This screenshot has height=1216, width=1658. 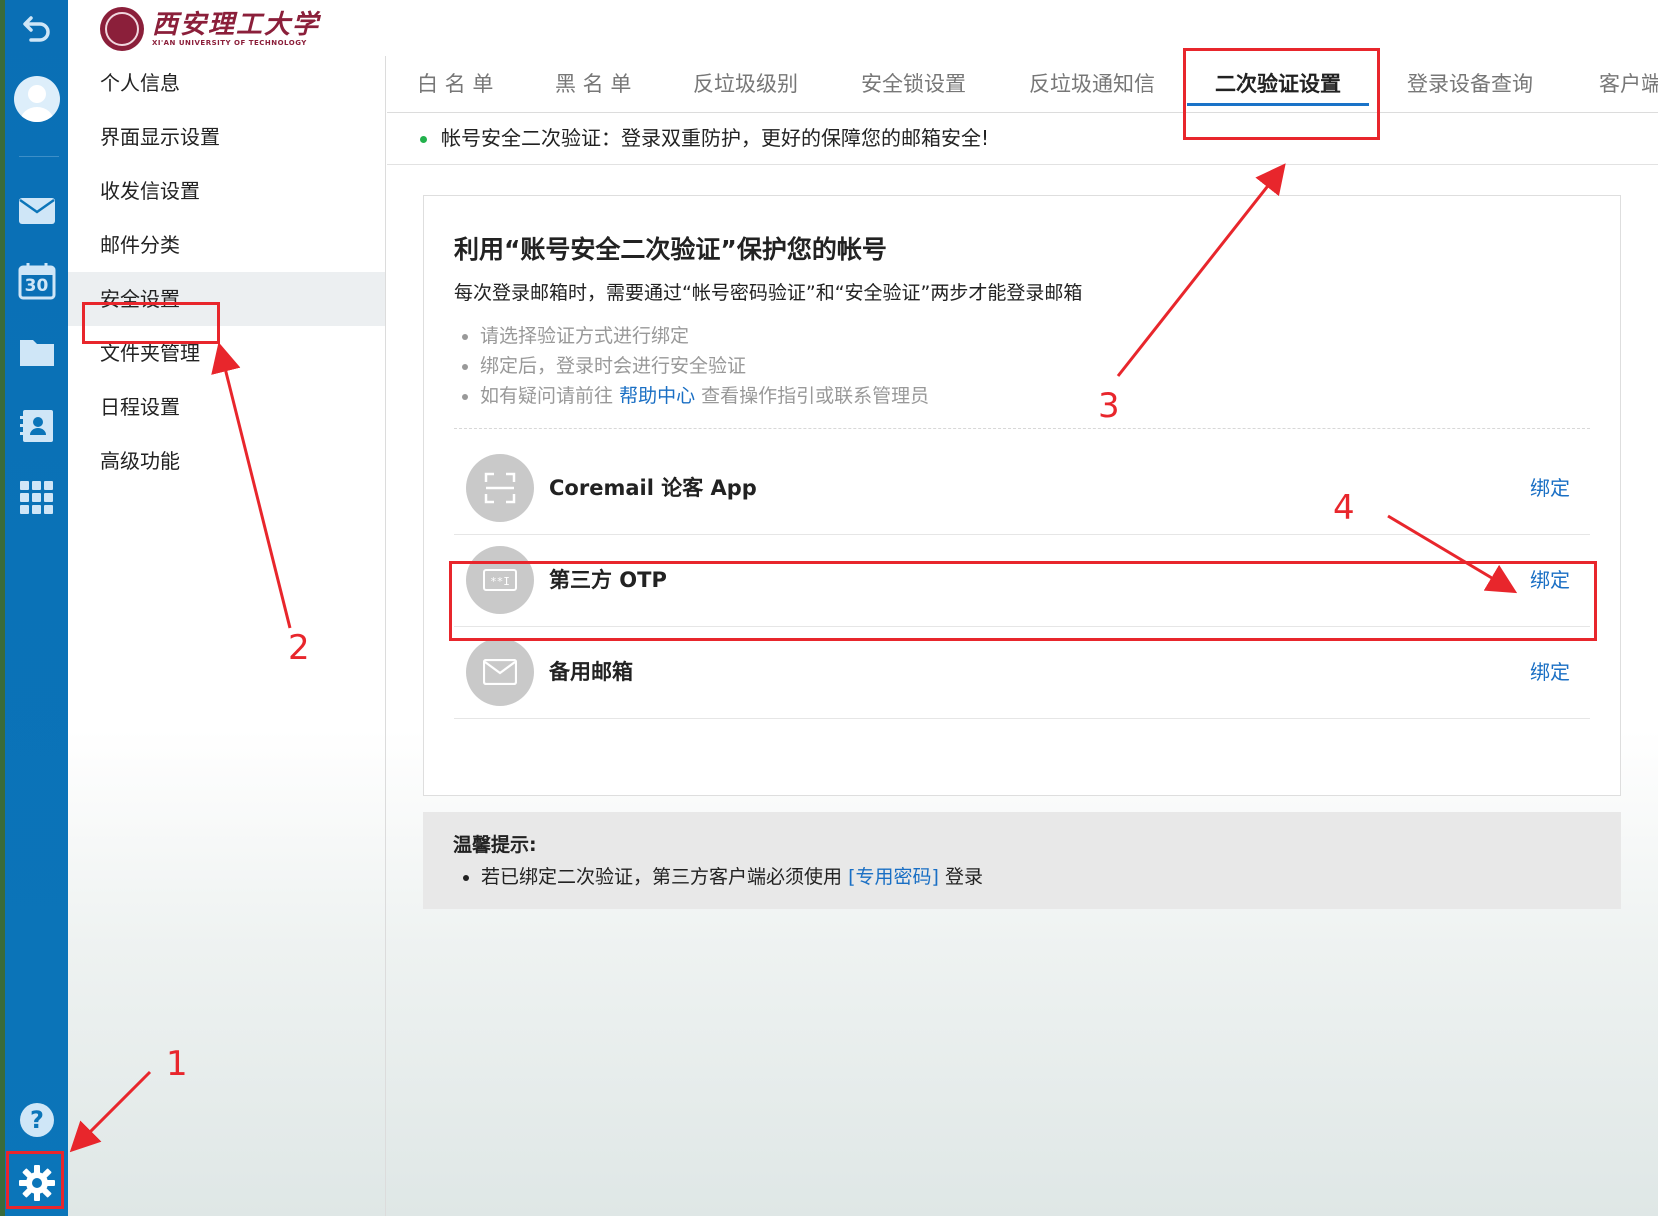 What do you see at coordinates (704, 366) in the screenshot?
I see `tip-item: 绑定后，登录时会进行安全验证` at bounding box center [704, 366].